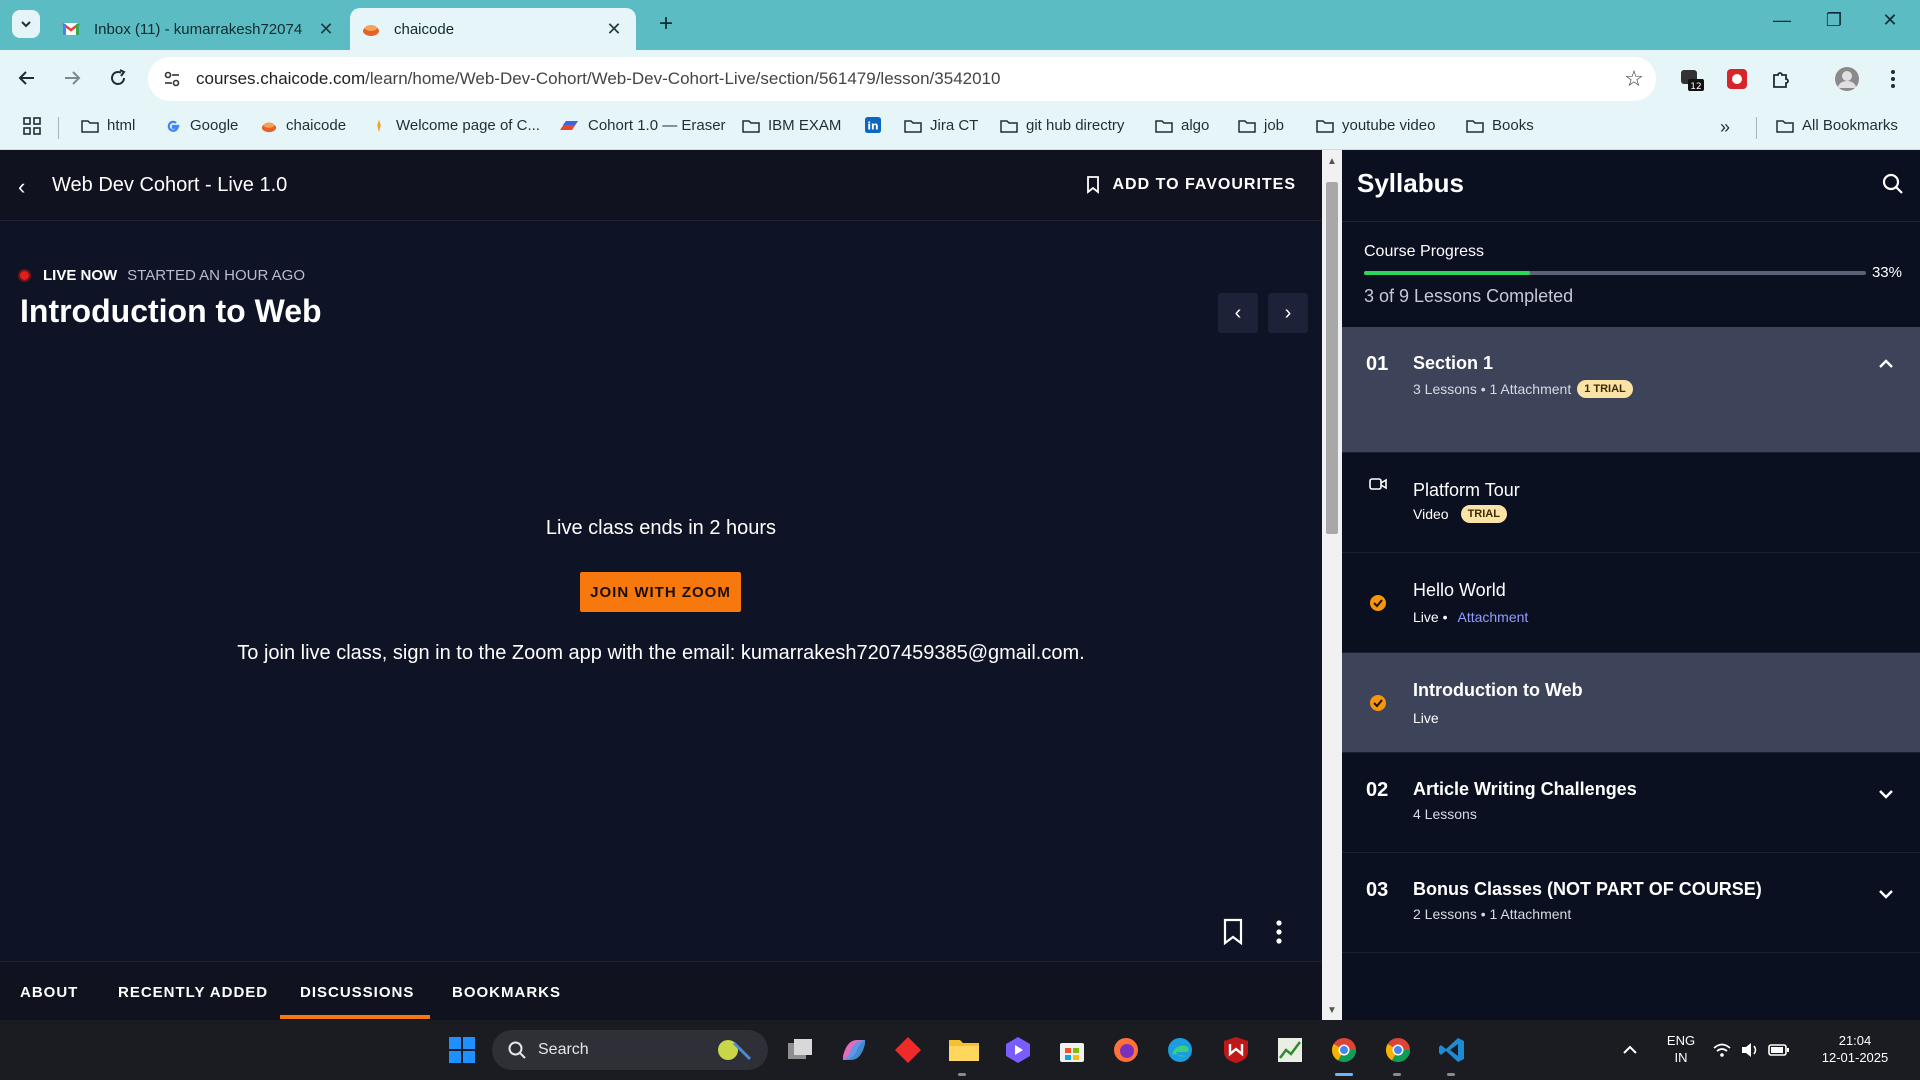 This screenshot has height=1080, width=1920. What do you see at coordinates (1238, 313) in the screenshot?
I see `previous-lesson-button: ‹` at bounding box center [1238, 313].